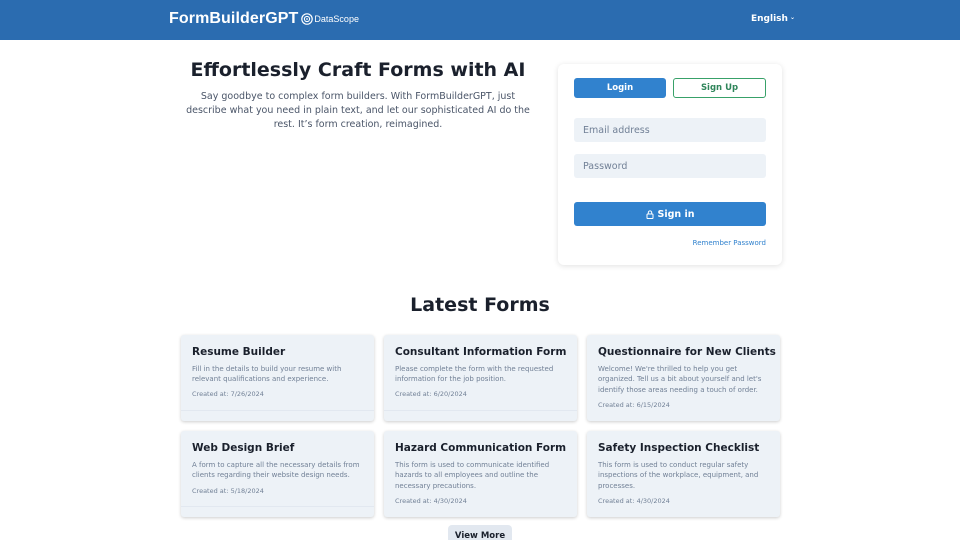 This screenshot has height=540, width=960. I want to click on form-card-title: Safety Inspection Checklist, so click(679, 448).